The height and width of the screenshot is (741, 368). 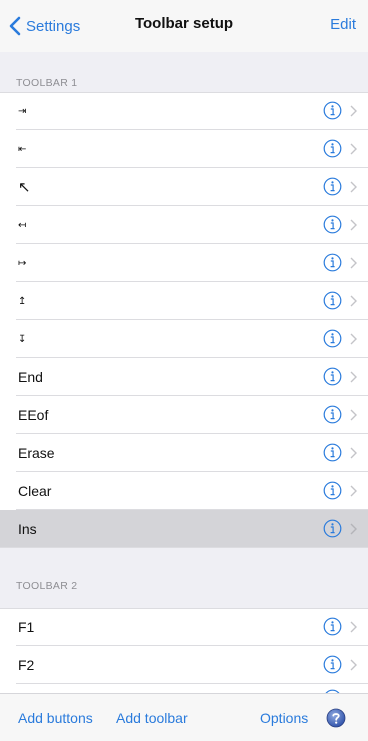 I want to click on row-label: ↖, so click(x=24, y=187).